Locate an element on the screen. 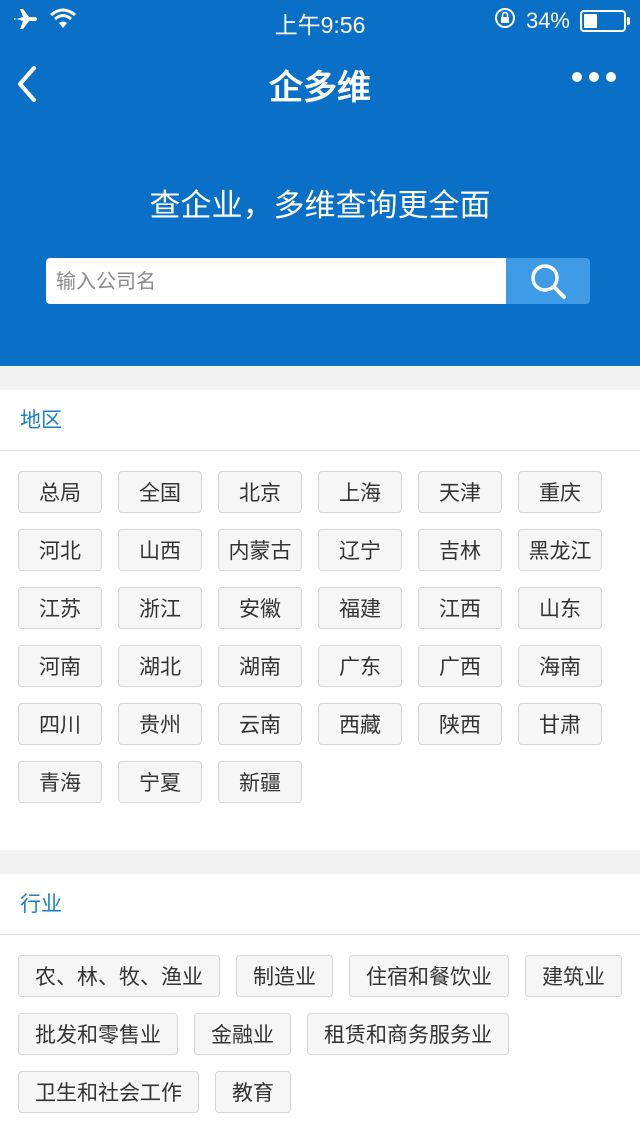 The image size is (640, 1136). region-tag: 天津 is located at coordinates (460, 492).